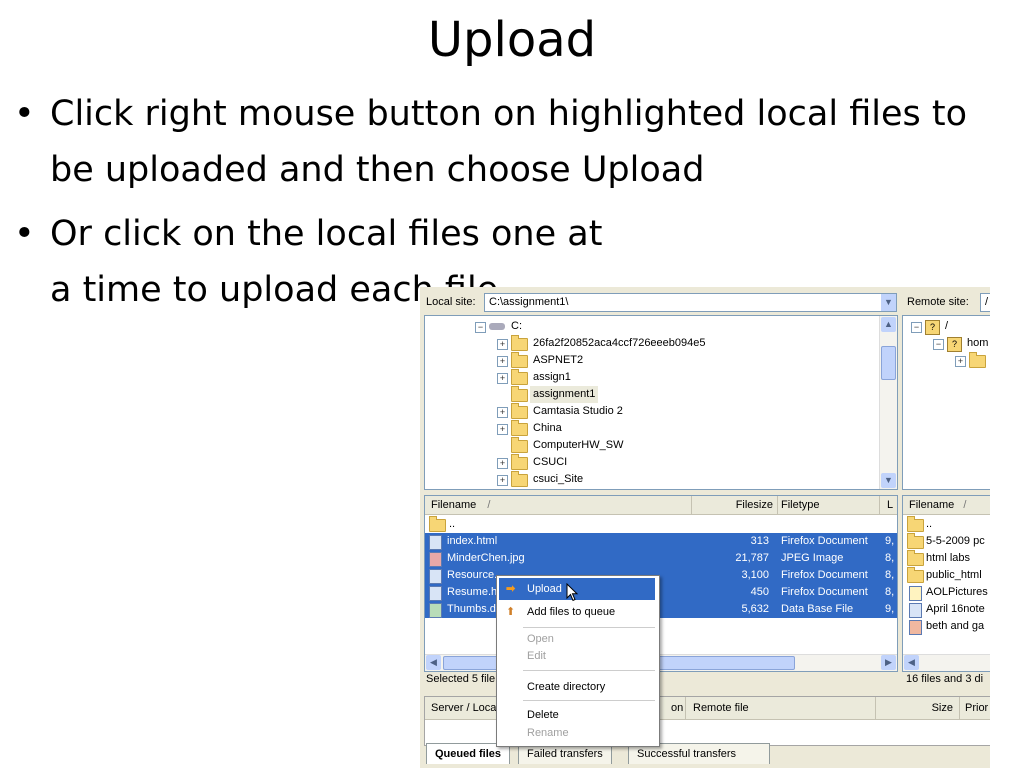  Describe the element at coordinates (512, 40) in the screenshot. I see `slide-title: Upload` at that location.